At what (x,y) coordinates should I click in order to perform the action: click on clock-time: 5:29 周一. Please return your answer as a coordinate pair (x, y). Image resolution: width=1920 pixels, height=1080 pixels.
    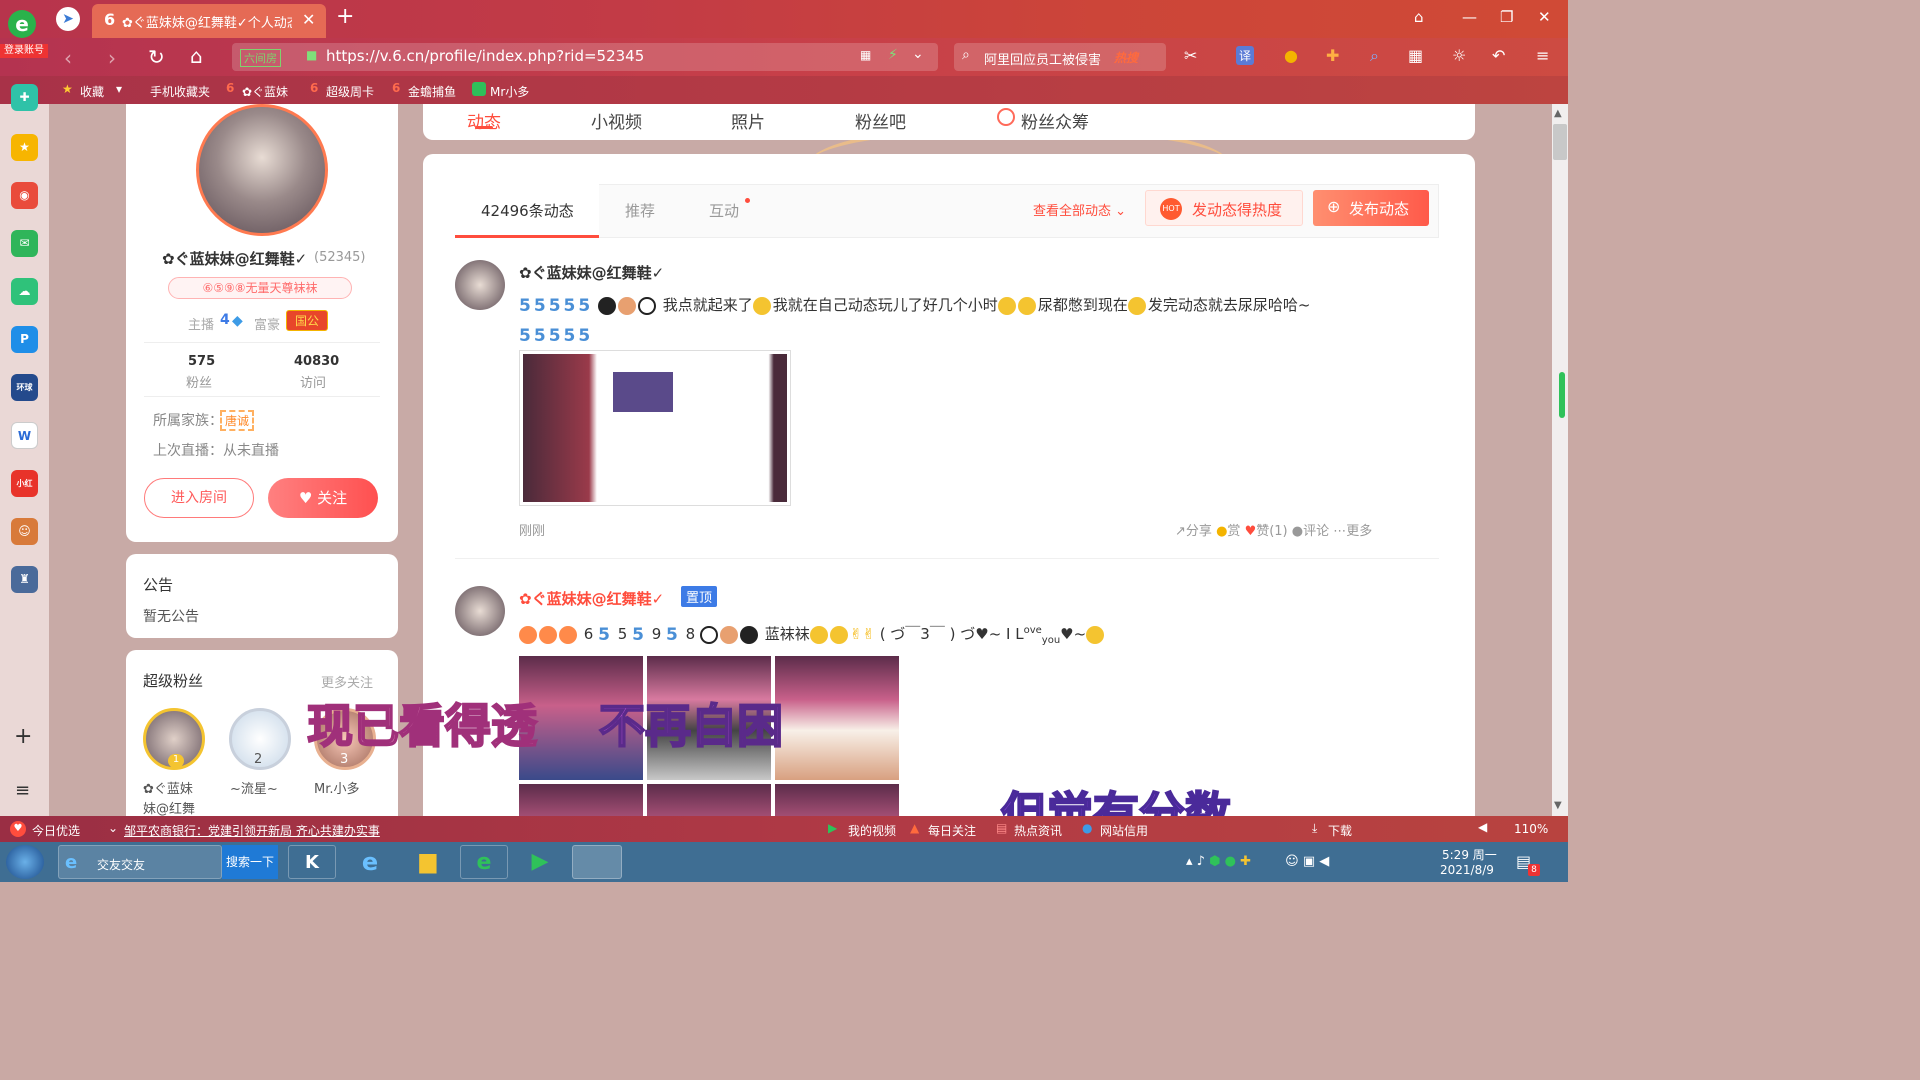
    Looking at the image, I should click on (1469, 854).